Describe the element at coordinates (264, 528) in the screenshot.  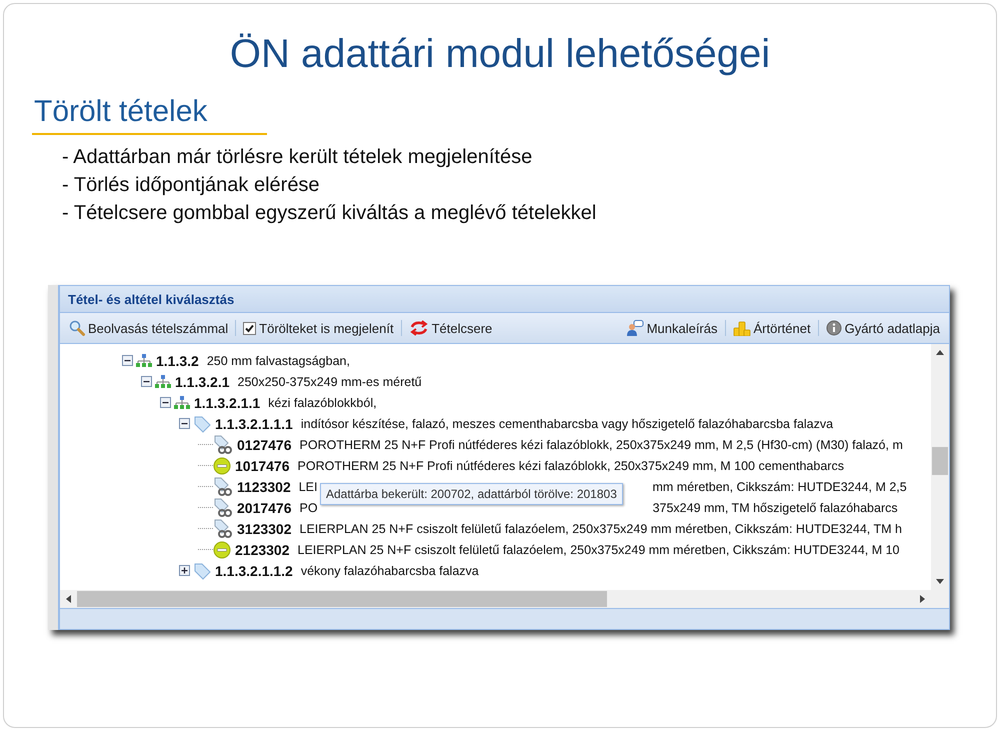
I see `item-code: 3123302` at that location.